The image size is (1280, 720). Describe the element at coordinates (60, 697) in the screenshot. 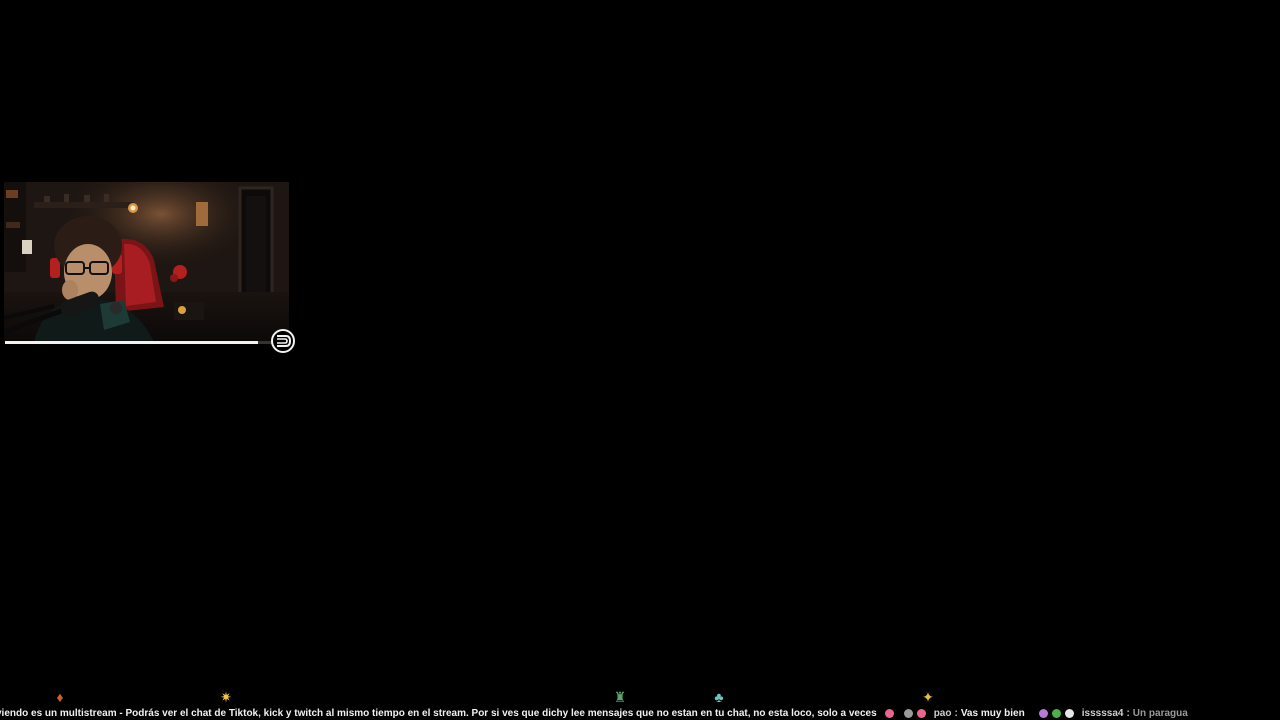

I see `sprite-small-icon: ♦` at that location.